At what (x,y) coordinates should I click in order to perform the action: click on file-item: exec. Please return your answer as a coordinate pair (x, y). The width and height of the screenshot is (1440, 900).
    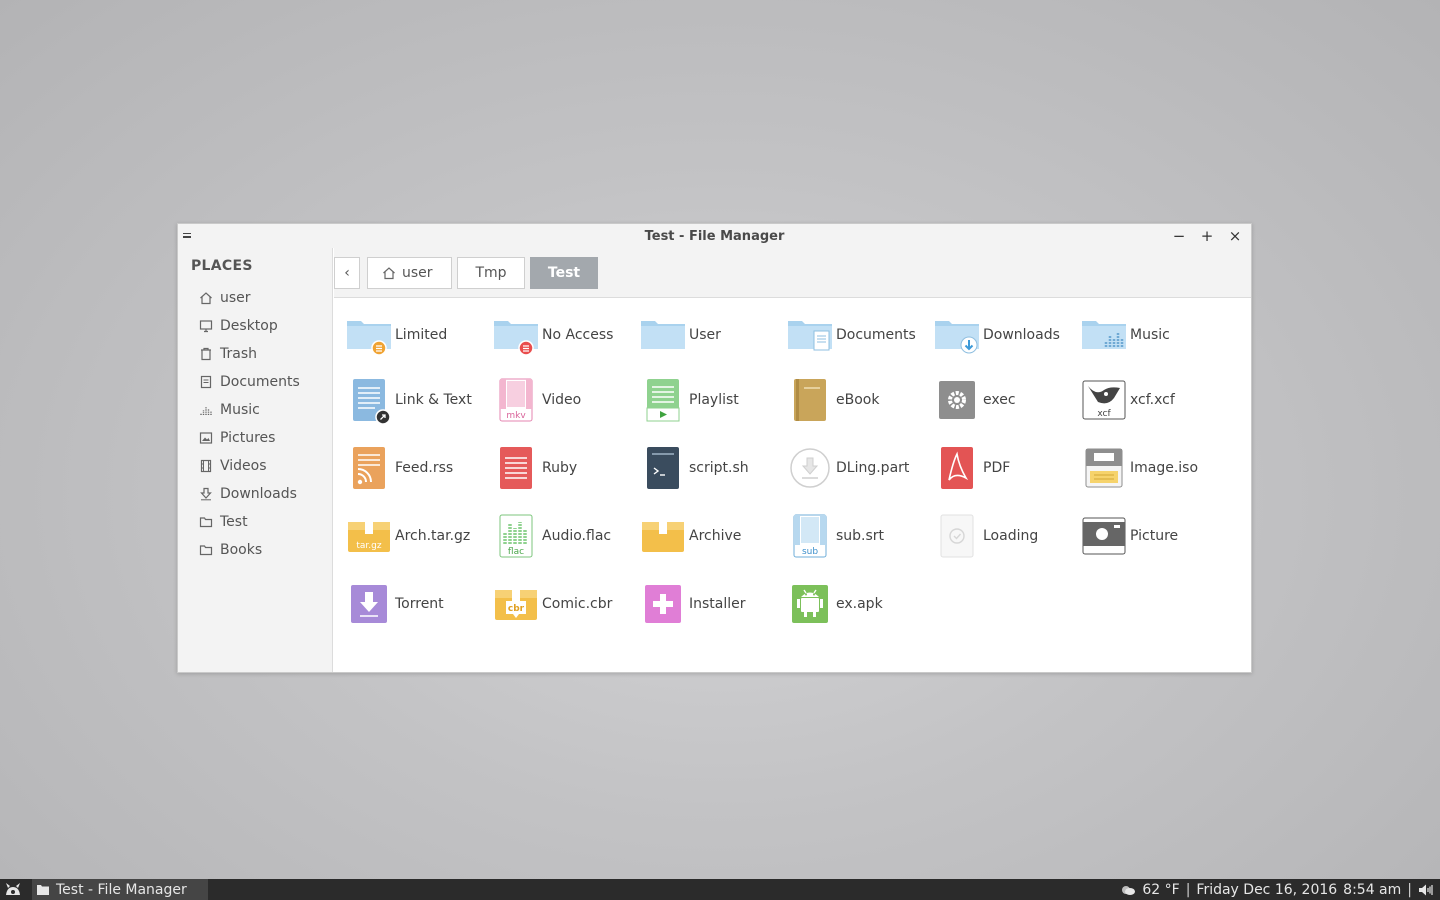
    Looking at the image, I should click on (1005, 400).